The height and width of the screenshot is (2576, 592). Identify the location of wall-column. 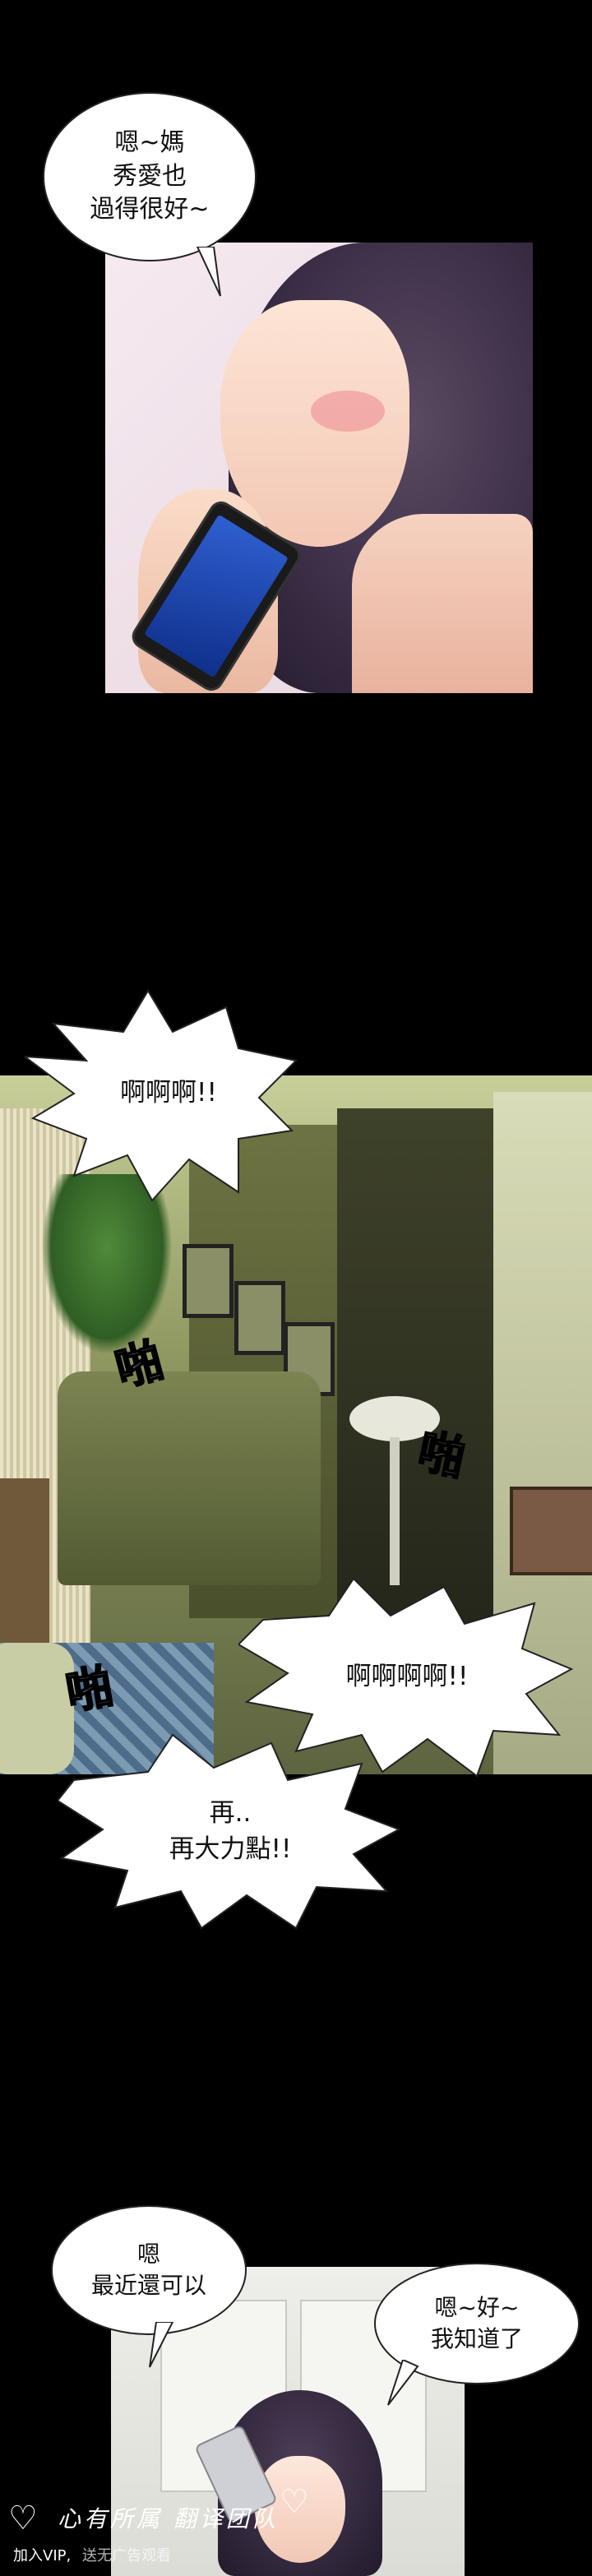
(419, 1379).